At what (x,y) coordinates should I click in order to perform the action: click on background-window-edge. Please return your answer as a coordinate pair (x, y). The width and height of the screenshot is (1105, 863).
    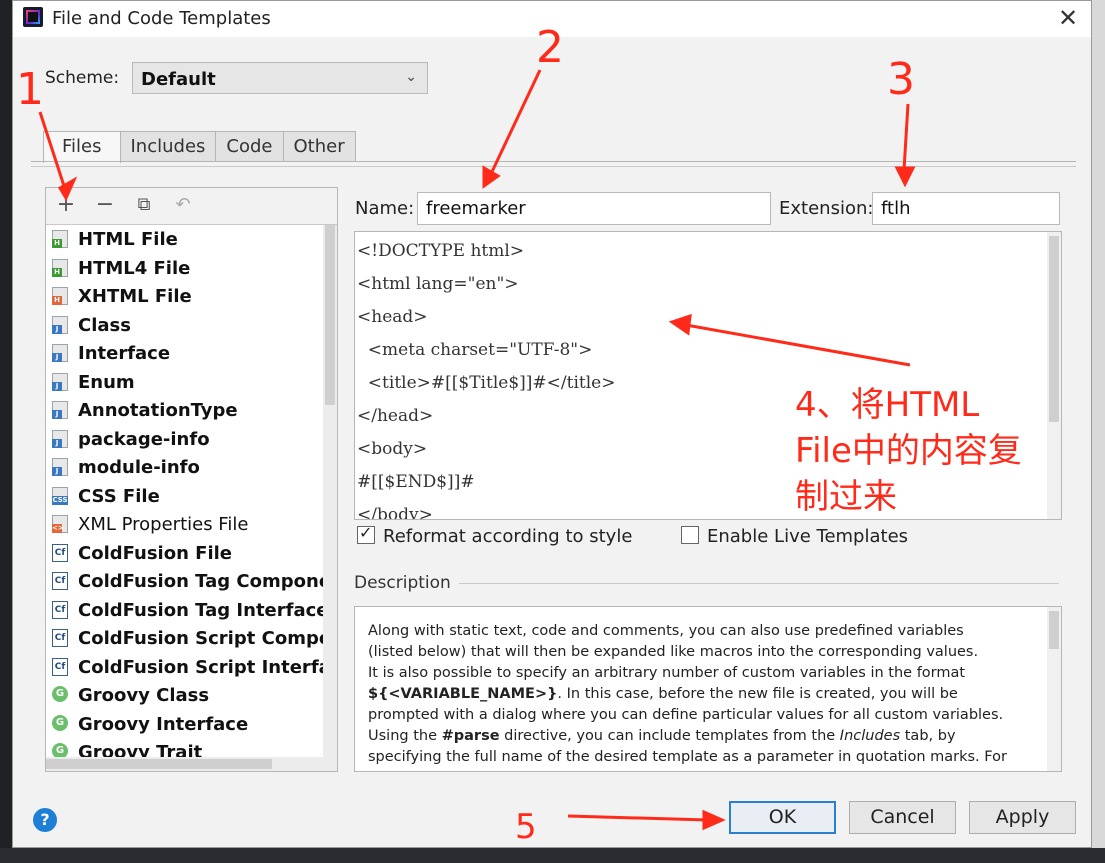
    Looking at the image, I should click on (1098, 424).